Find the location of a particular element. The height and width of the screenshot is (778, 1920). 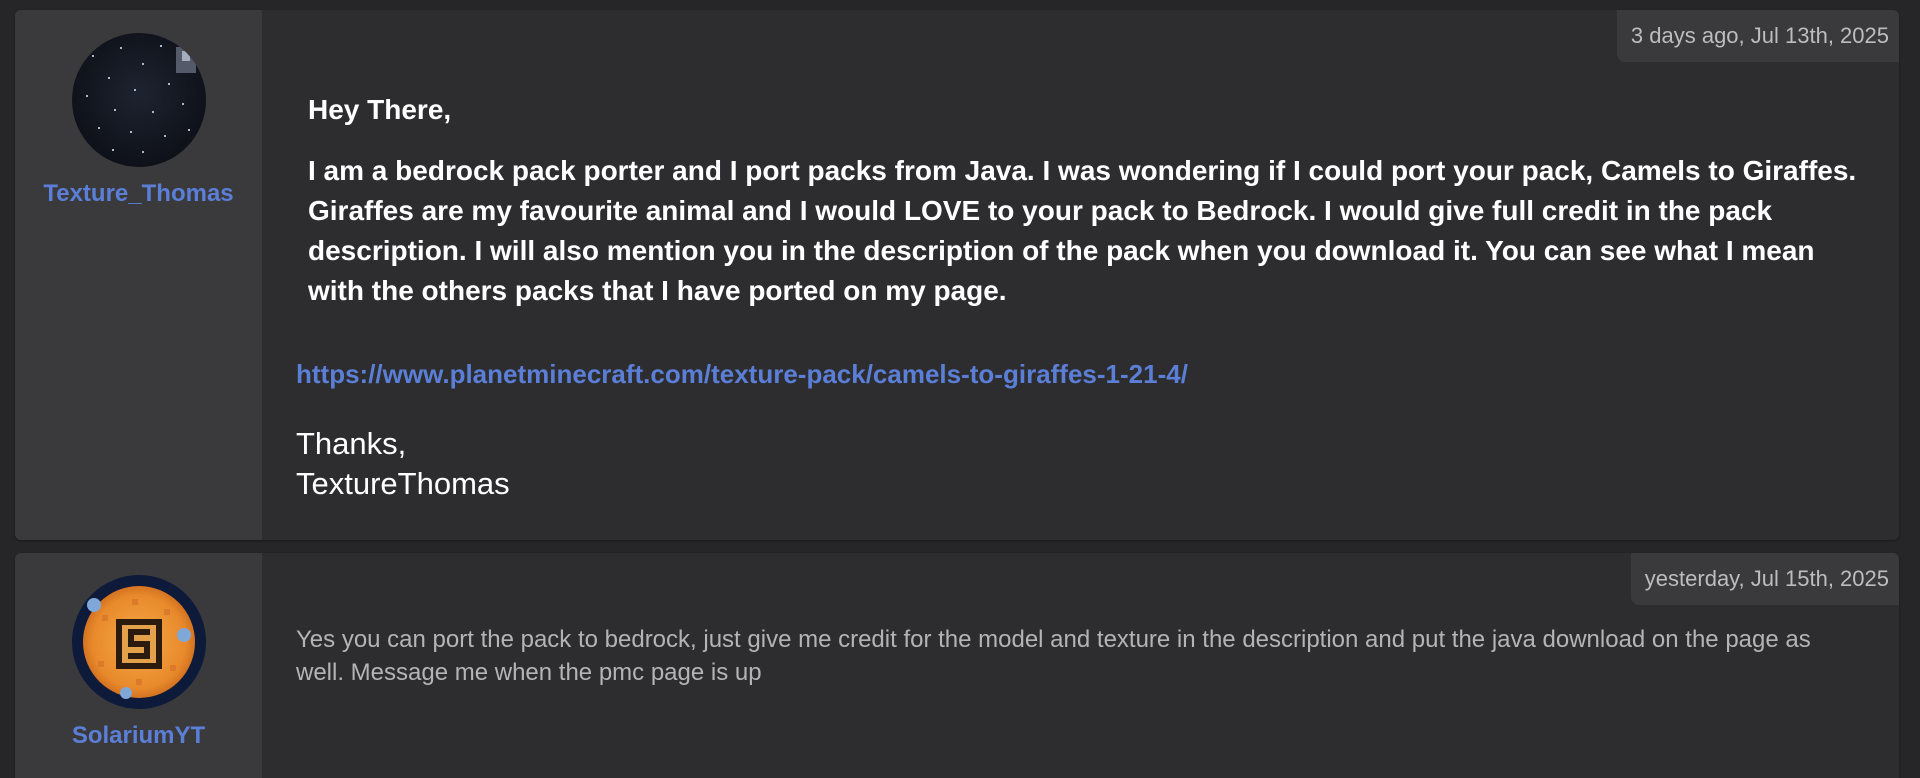

author-username-link: Texture_Thomas is located at coordinates (138, 194).